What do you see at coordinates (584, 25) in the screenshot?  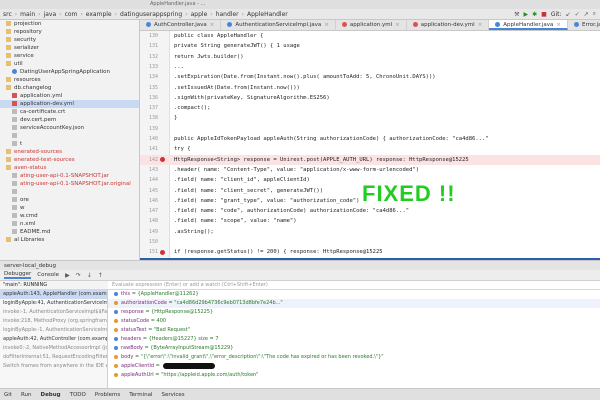 I see `editor-tab: Error.java×` at bounding box center [584, 25].